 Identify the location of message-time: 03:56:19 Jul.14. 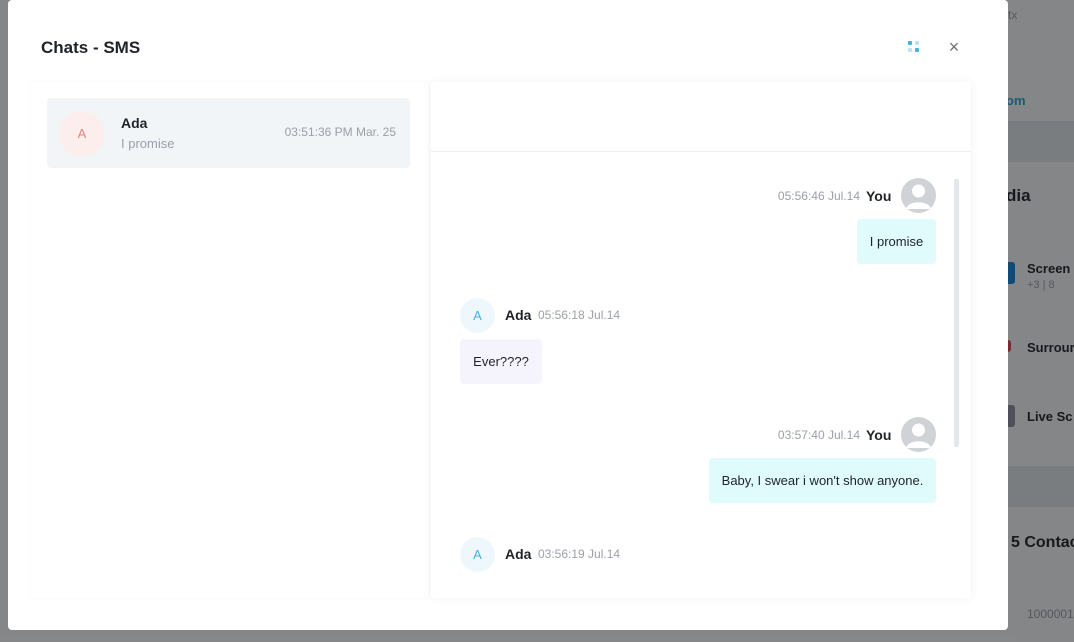
(579, 554).